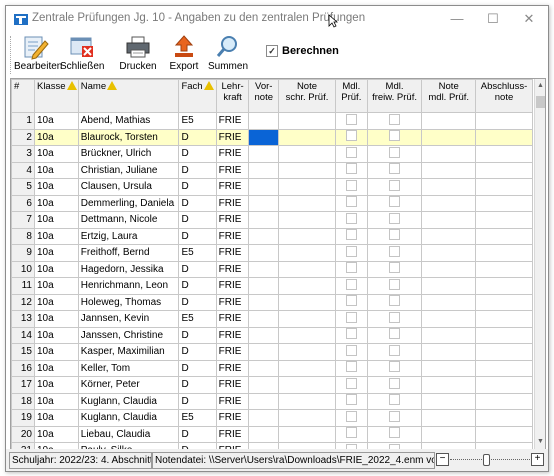 This screenshot has height=476, width=554. Describe the element at coordinates (128, 335) in the screenshot. I see `cell-name: Janssen, Christine` at that location.